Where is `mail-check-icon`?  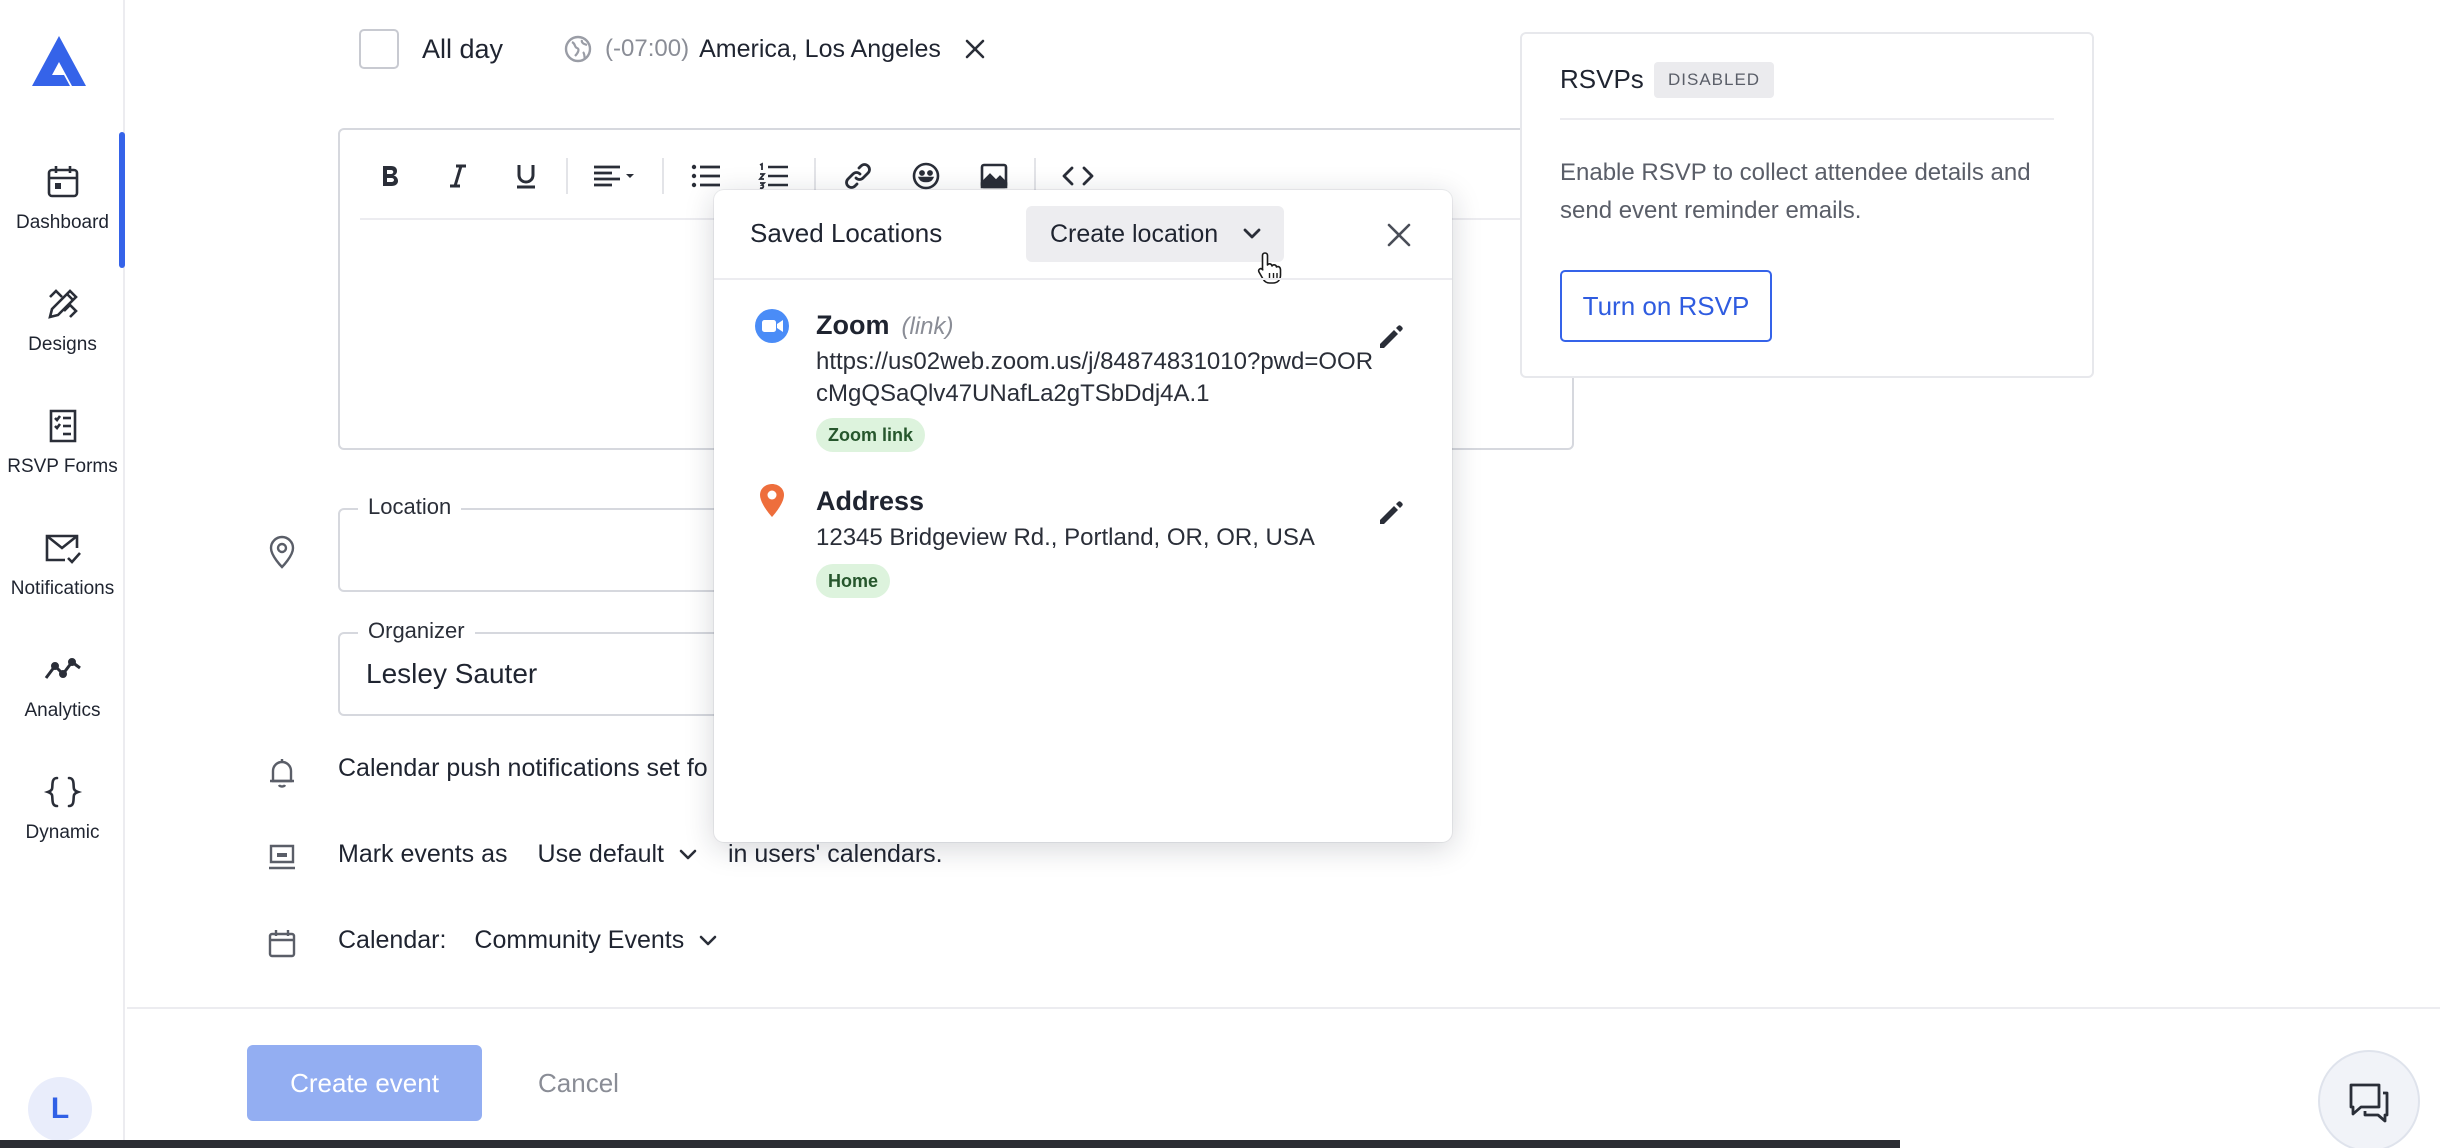 mail-check-icon is located at coordinates (63, 549).